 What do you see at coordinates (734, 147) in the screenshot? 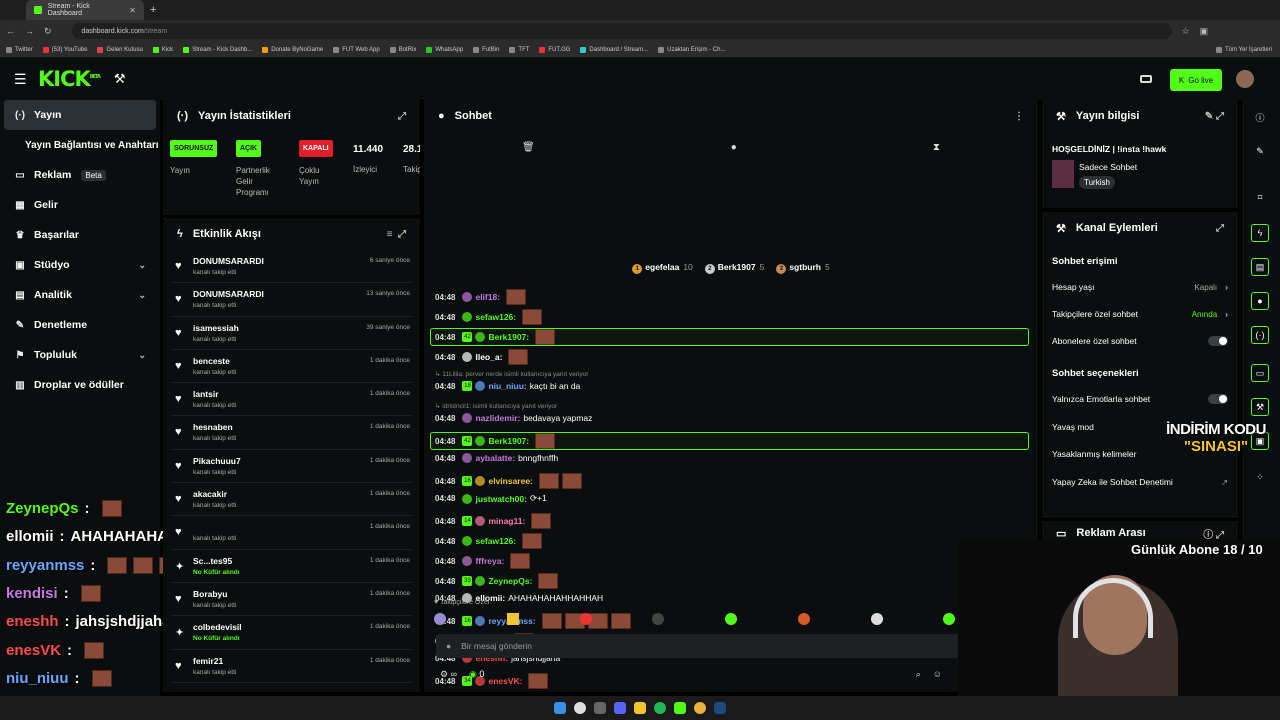
I see `message-icon: ●` at bounding box center [734, 147].